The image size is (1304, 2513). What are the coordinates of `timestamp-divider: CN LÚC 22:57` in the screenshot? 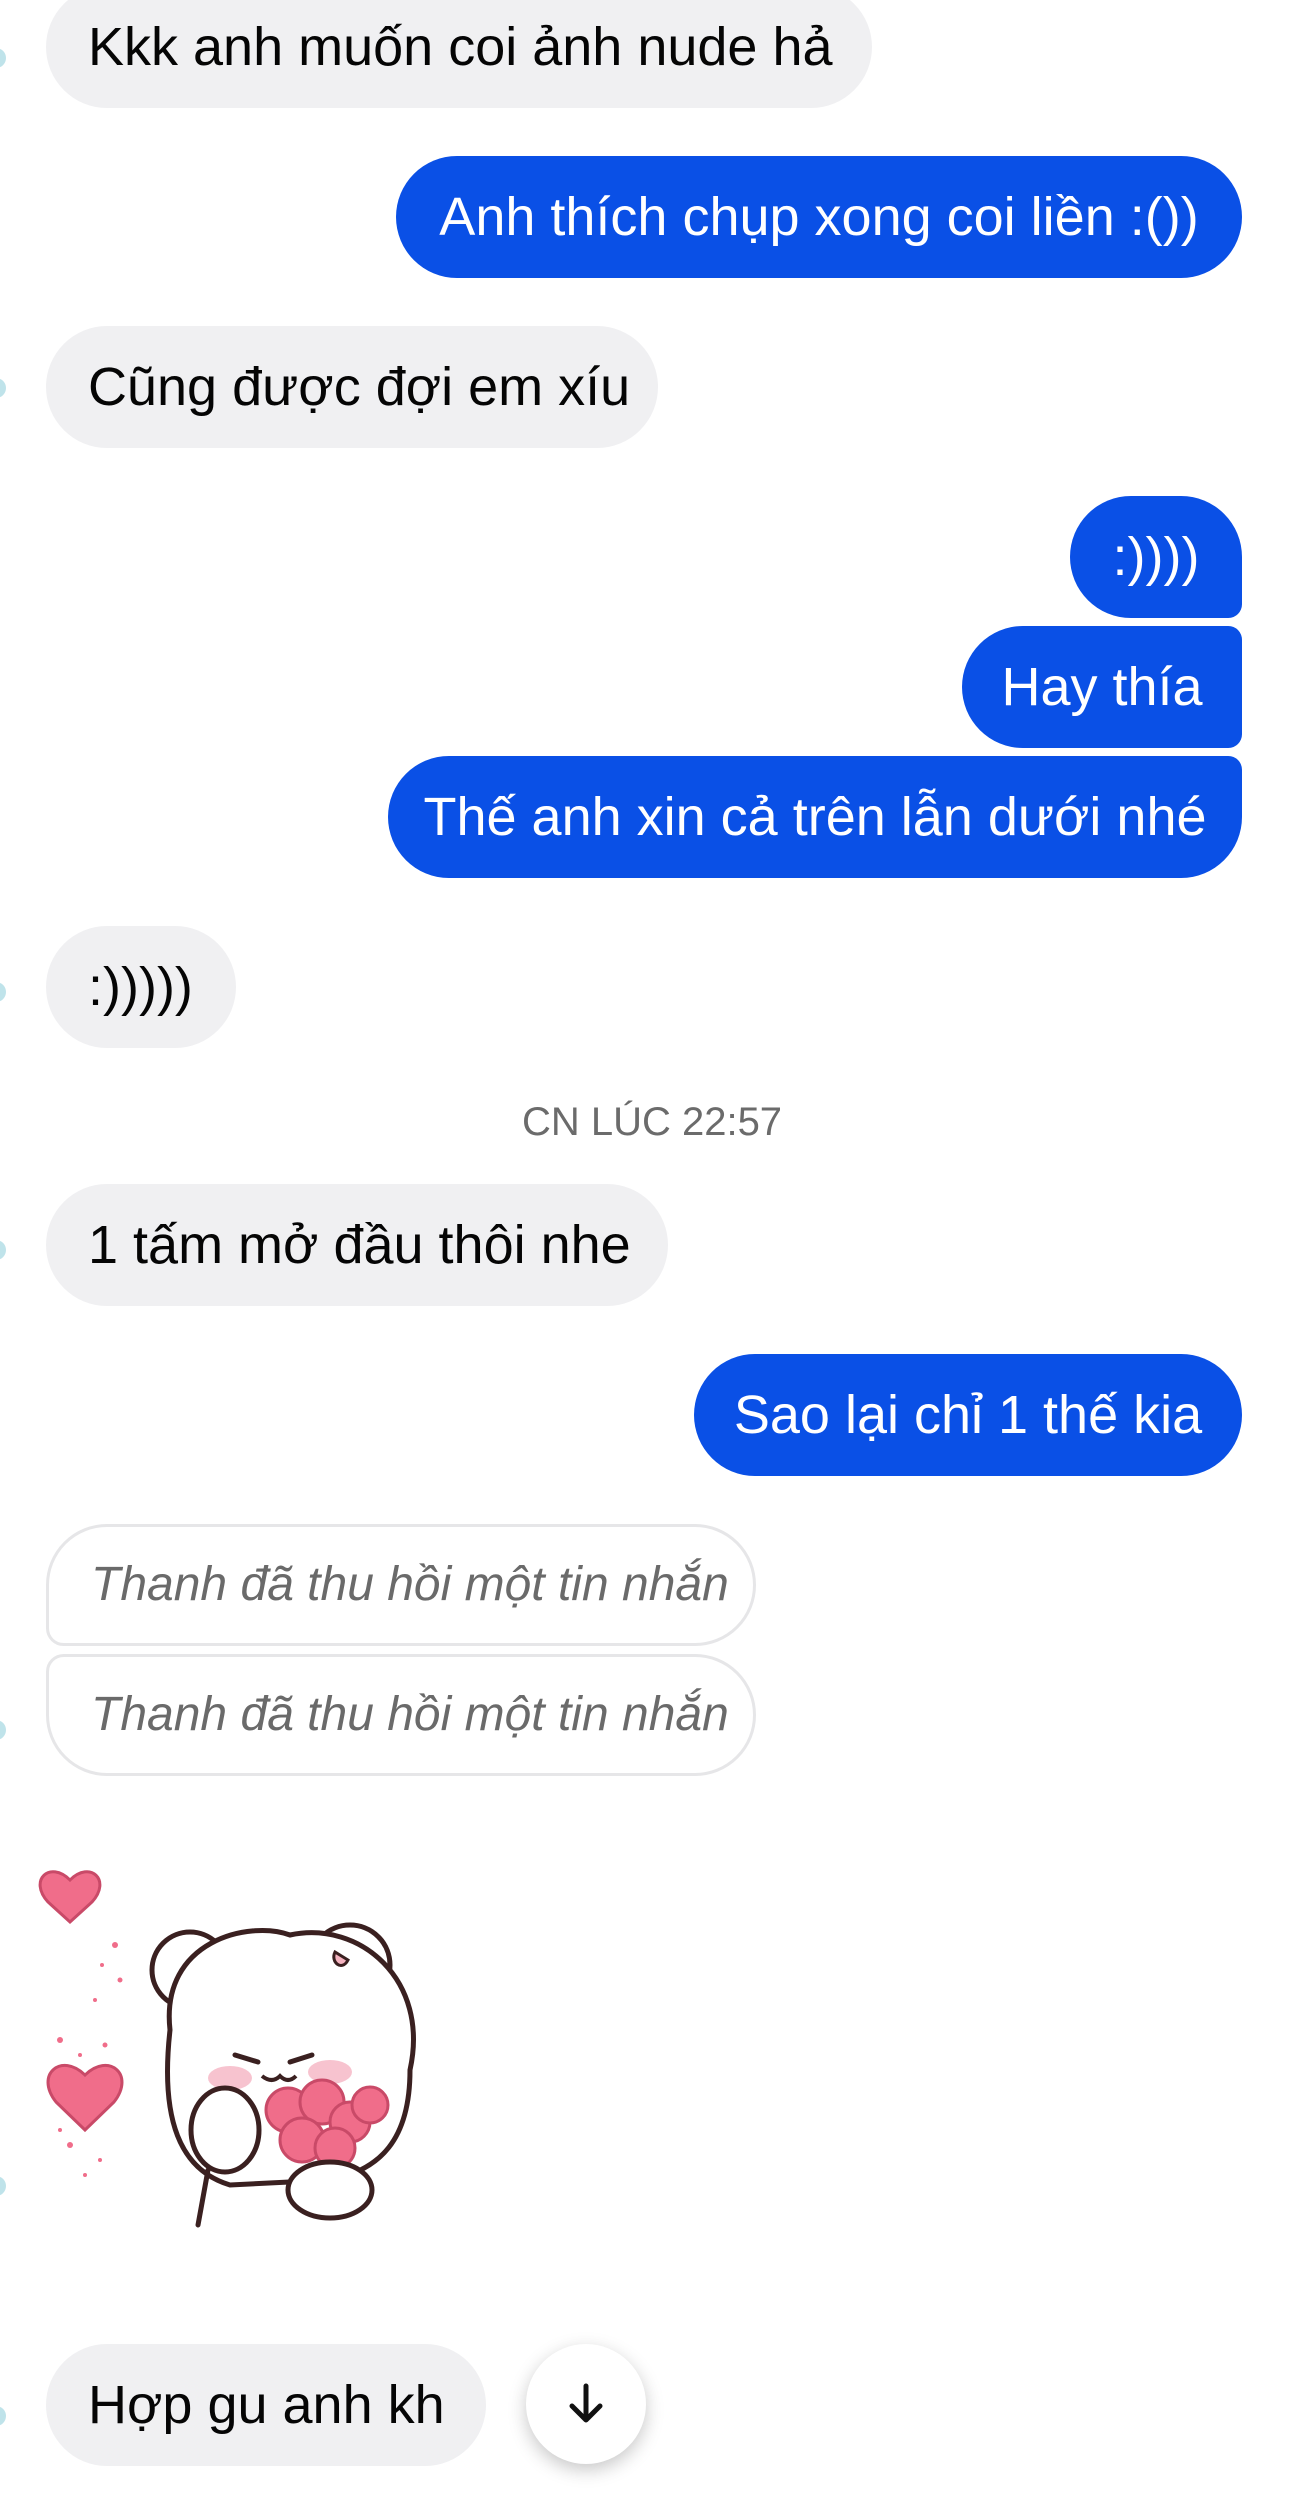 It's located at (652, 1122).